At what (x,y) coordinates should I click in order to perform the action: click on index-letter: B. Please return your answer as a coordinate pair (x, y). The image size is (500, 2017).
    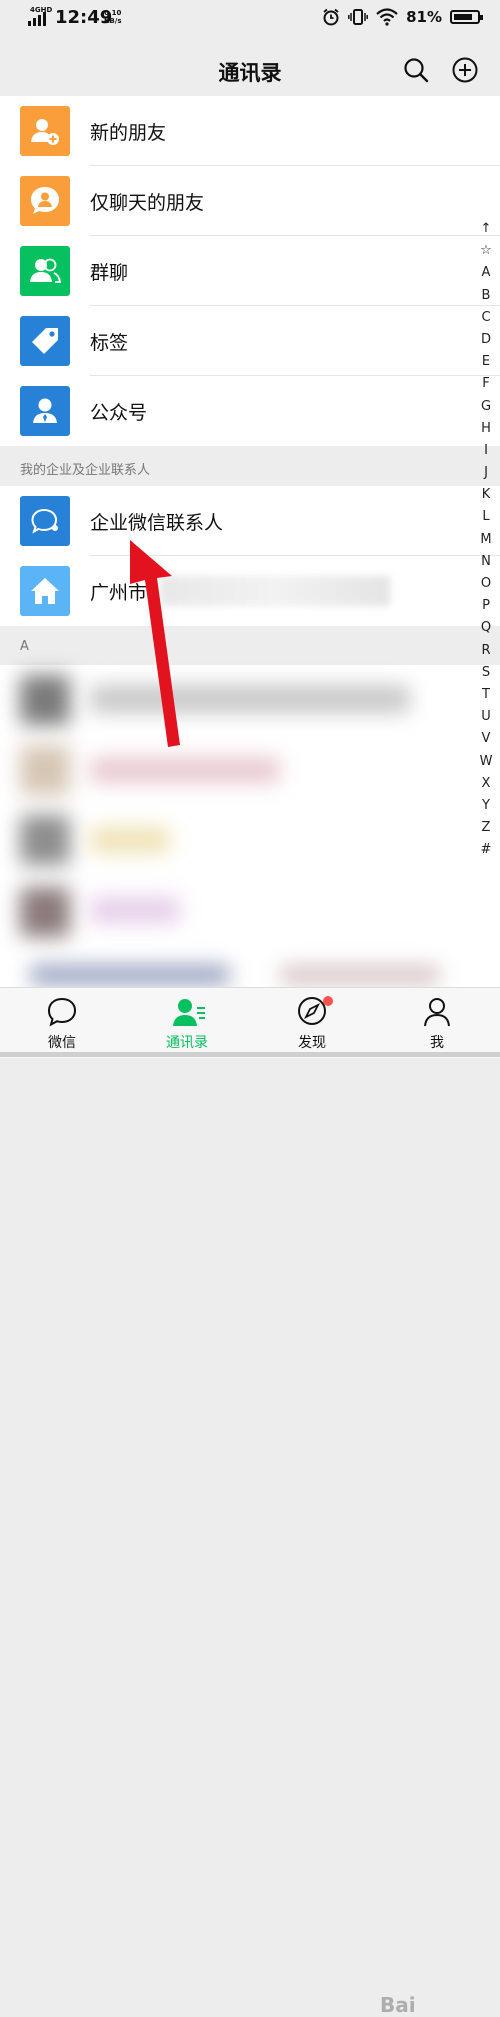
    Looking at the image, I should click on (486, 296).